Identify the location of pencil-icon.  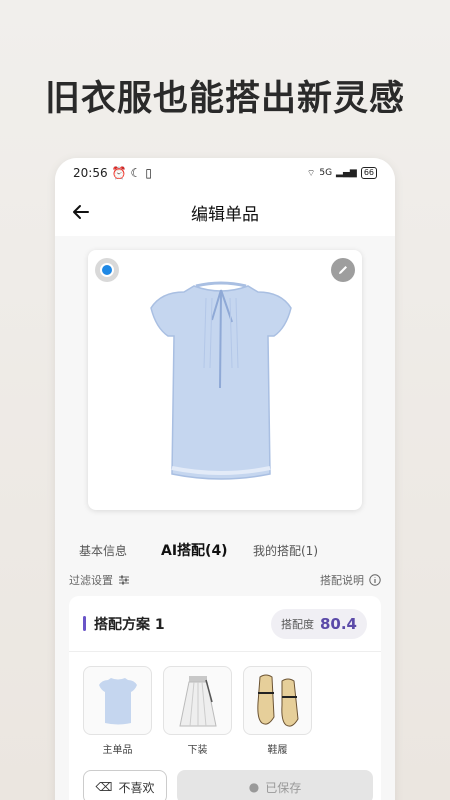
(343, 270).